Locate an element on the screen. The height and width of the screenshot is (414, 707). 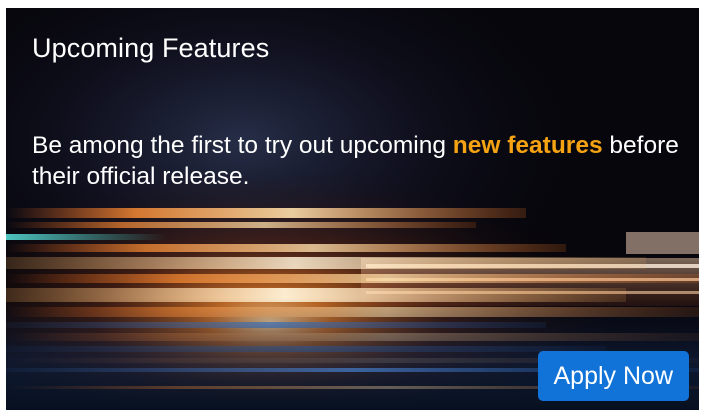
new-features-highlight: new features is located at coordinates (527, 145).